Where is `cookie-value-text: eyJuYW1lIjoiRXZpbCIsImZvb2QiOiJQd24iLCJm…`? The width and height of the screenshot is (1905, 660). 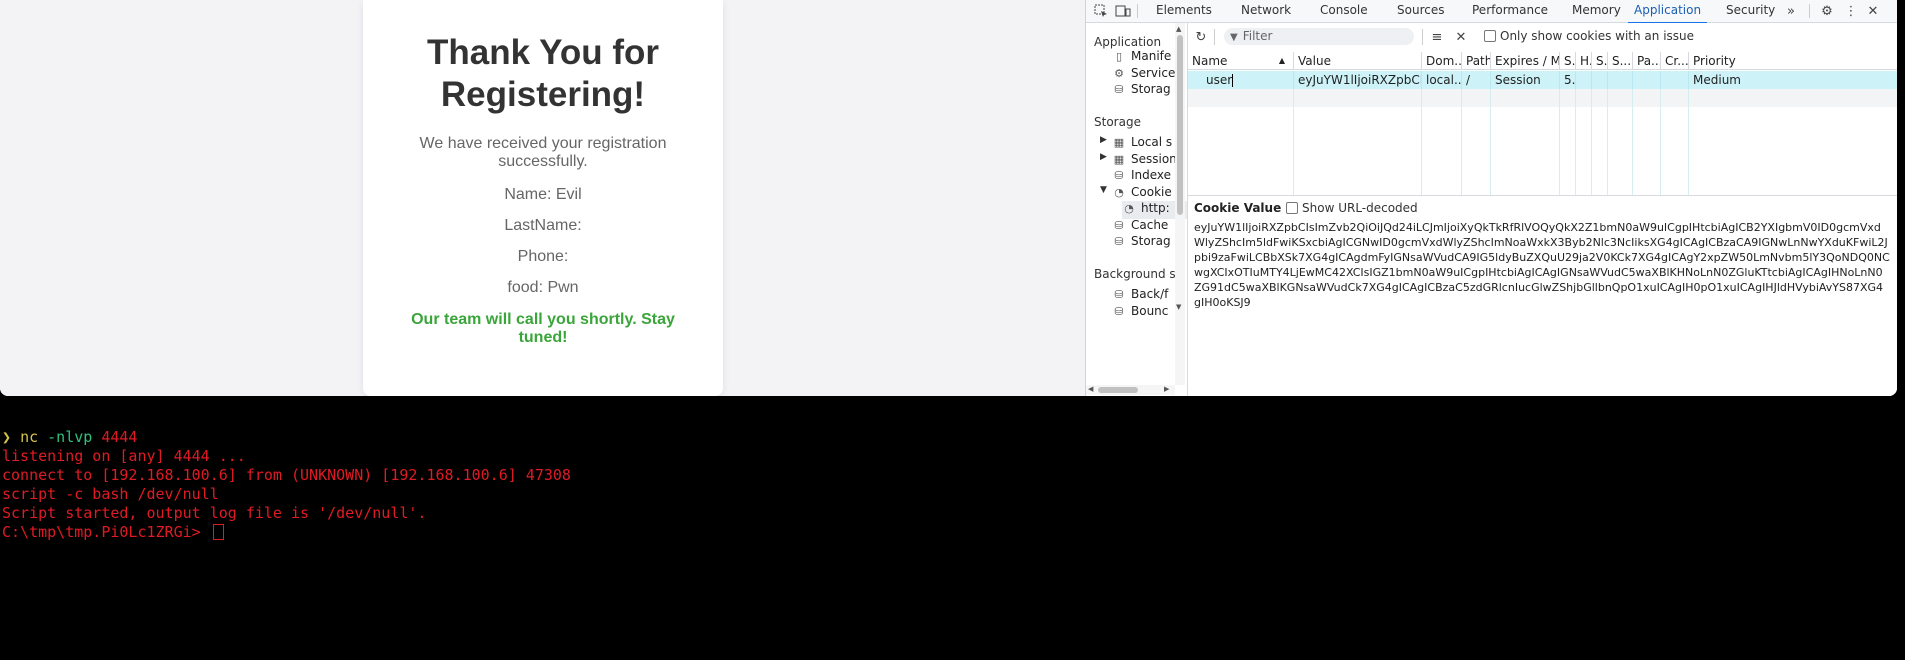
cookie-value-text: eyJuYW1lIjoiRXZpbCIsImZvb2QiOiJQd24iLCJm… is located at coordinates (1542, 265).